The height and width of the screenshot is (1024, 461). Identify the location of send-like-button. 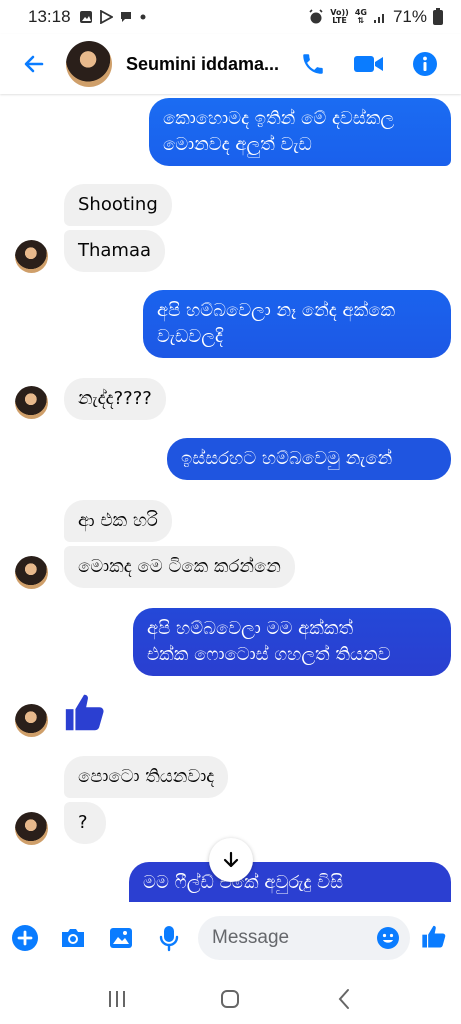
(435, 938).